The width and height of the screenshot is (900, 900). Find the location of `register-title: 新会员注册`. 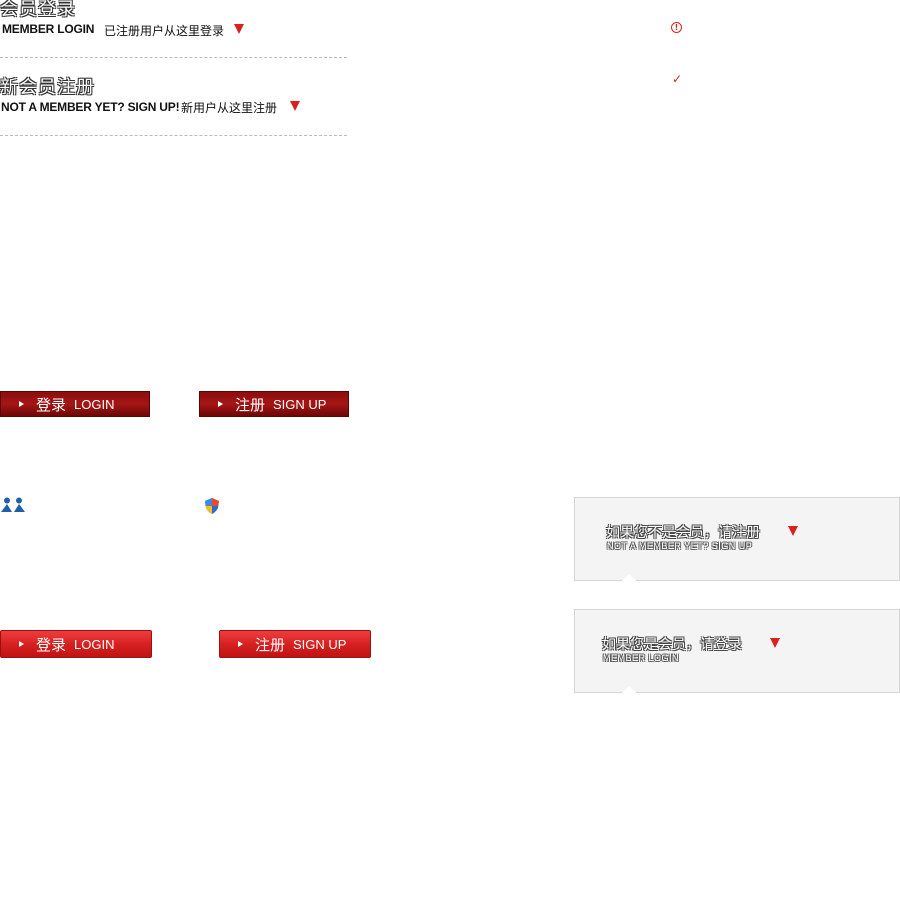

register-title: 新会员注册 is located at coordinates (47, 87).